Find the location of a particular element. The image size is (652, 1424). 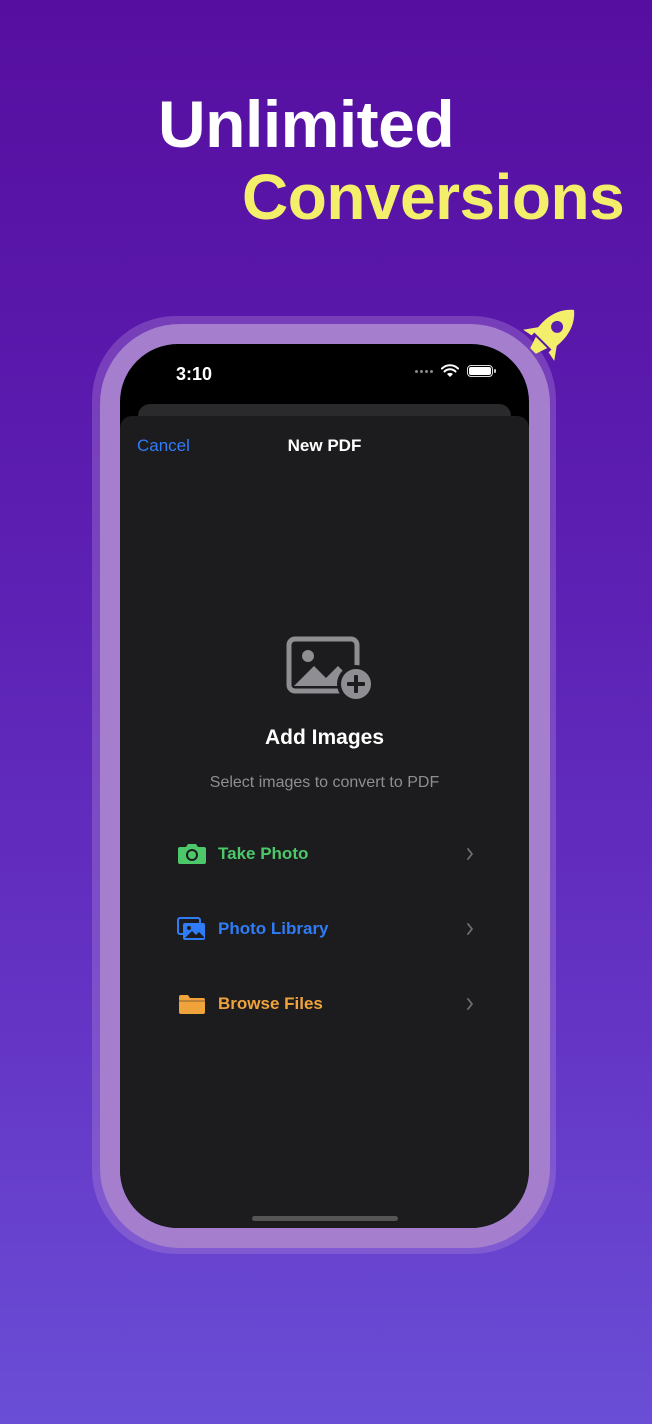

photo-library-button: Photo Library is located at coordinates (326, 929).